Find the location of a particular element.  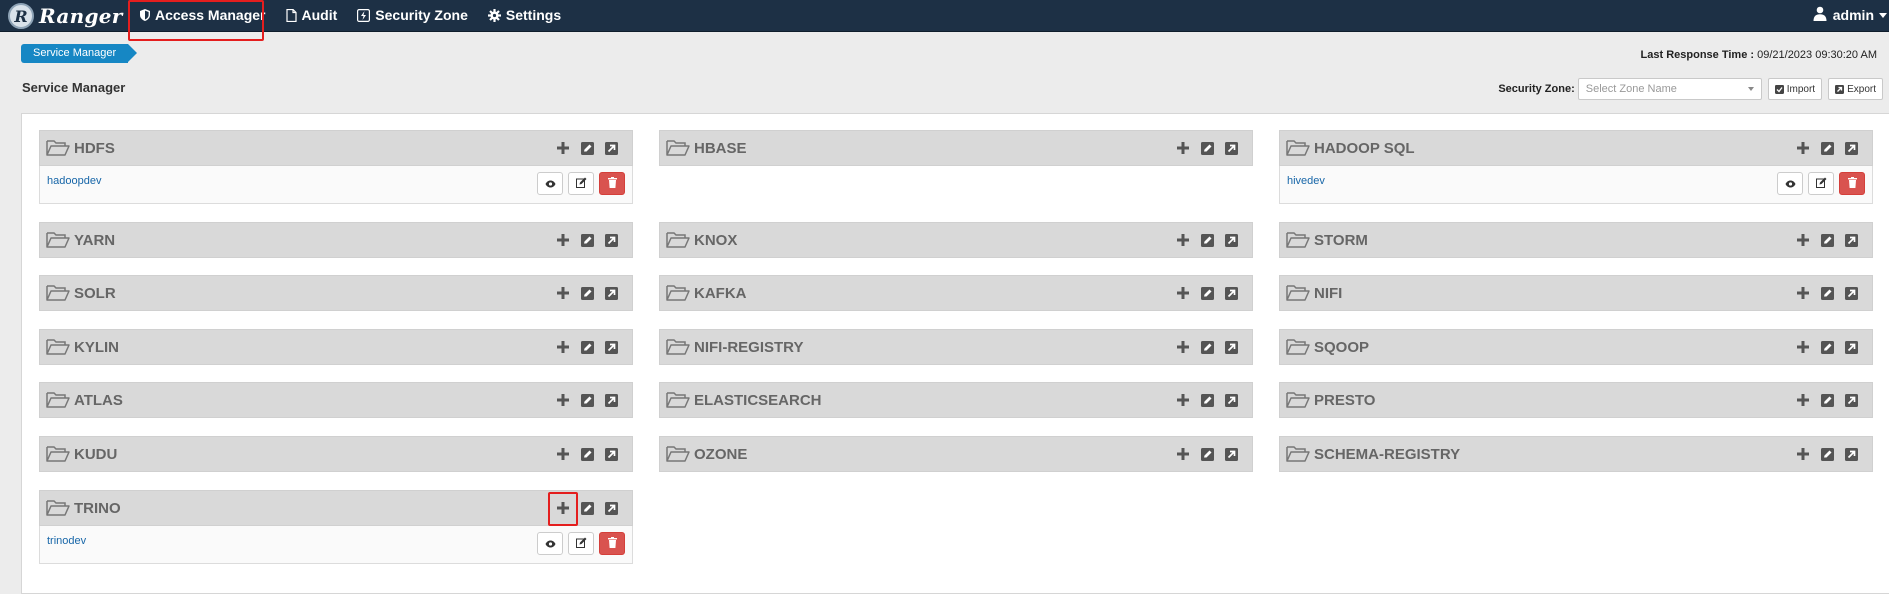

security-zone-select: Select Zone Name is located at coordinates (1669, 89).